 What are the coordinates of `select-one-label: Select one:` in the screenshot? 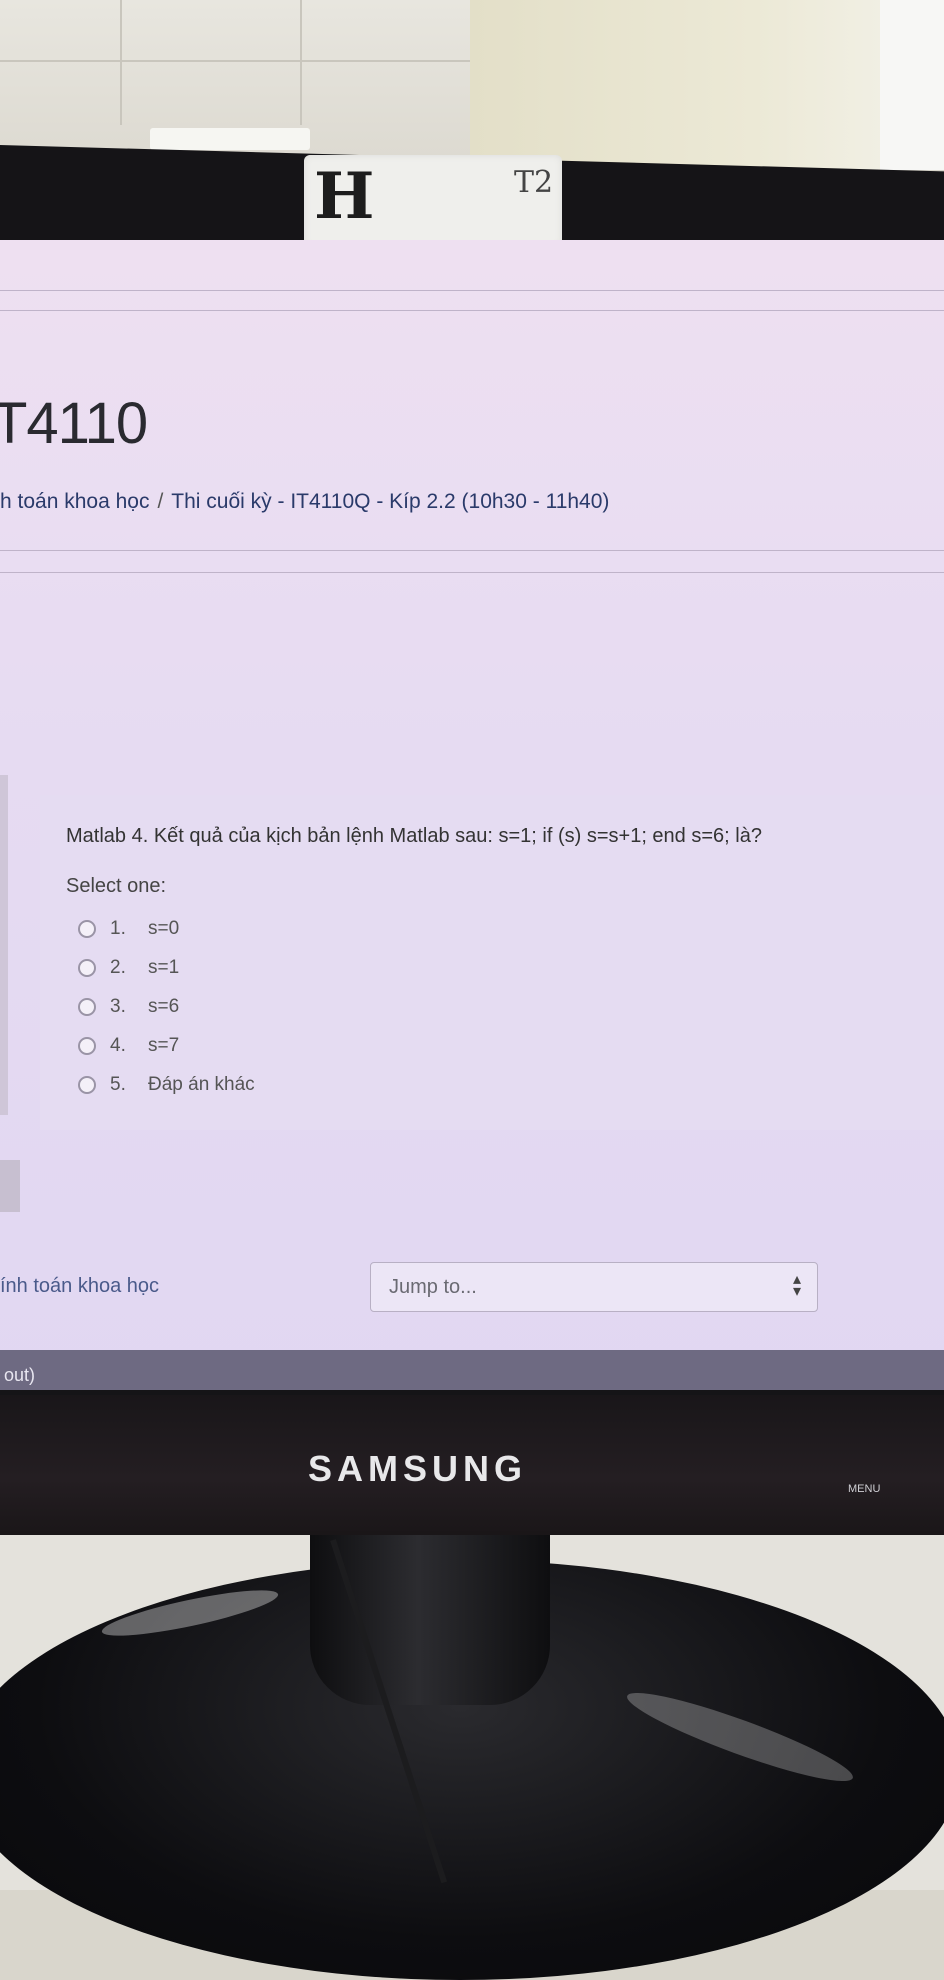 It's located at (116, 886).